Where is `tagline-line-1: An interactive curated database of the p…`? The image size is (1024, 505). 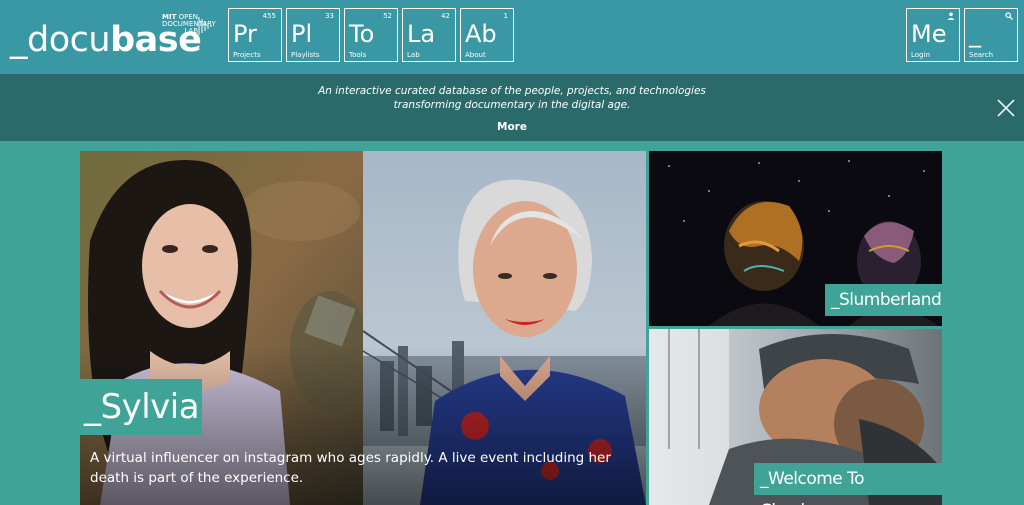 tagline-line-1: An interactive curated database of the p… is located at coordinates (512, 91).